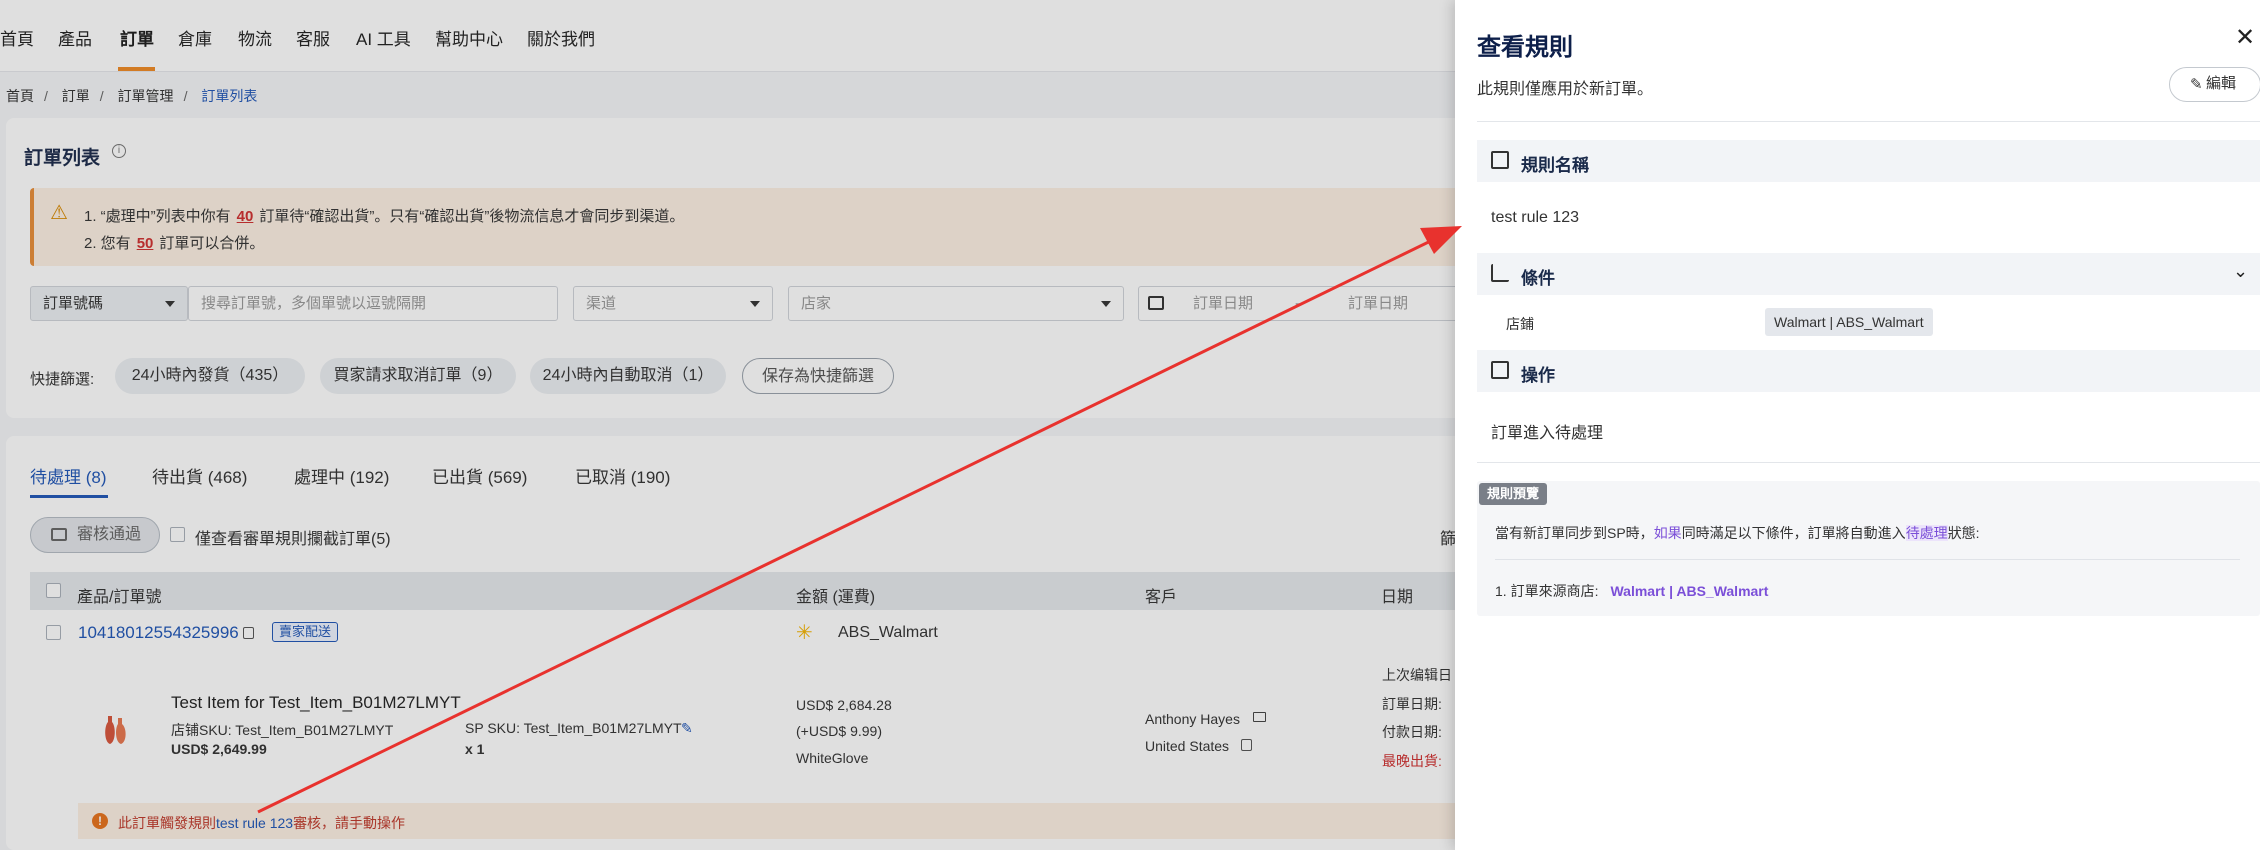 The width and height of the screenshot is (2260, 850). Describe the element at coordinates (1500, 273) in the screenshot. I see `condition-icon` at that location.